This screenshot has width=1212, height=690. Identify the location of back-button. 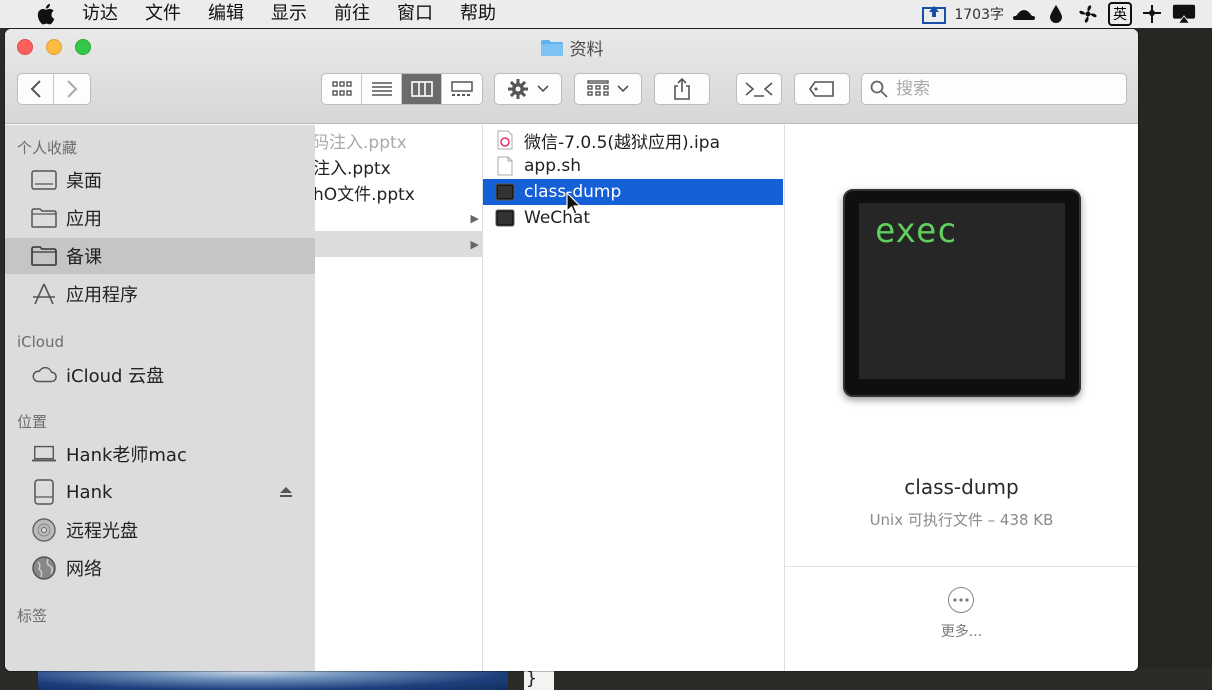
(36, 89).